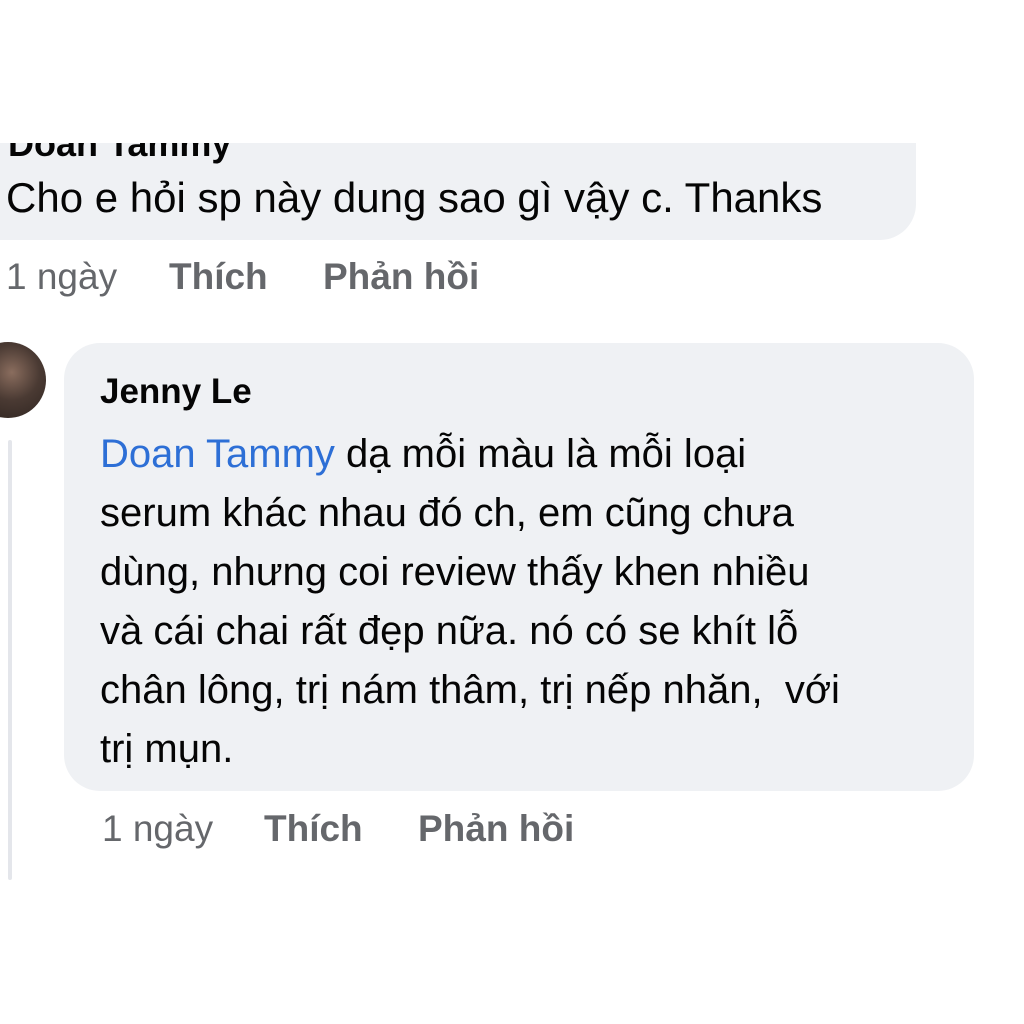 Image resolution: width=1024 pixels, height=1024 pixels. What do you see at coordinates (23, 380) in the screenshot?
I see `avatar` at bounding box center [23, 380].